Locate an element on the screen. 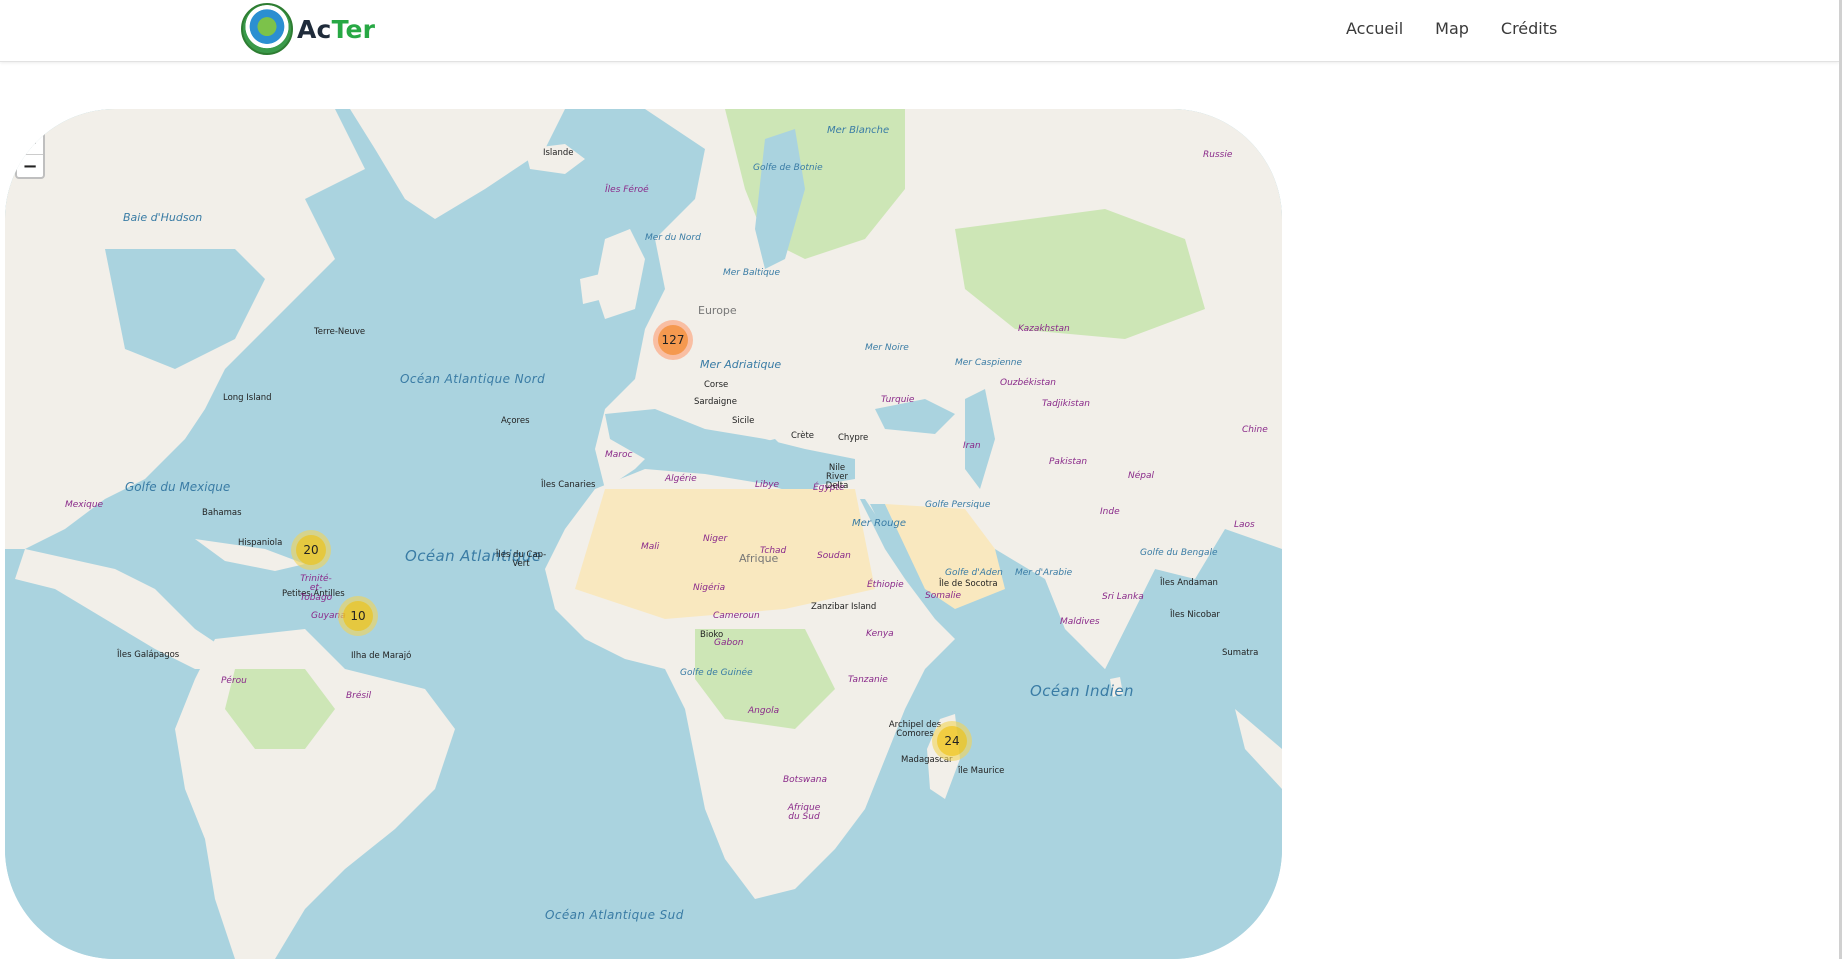  label-mer-nord: Mer du Nord is located at coordinates (673, 238).